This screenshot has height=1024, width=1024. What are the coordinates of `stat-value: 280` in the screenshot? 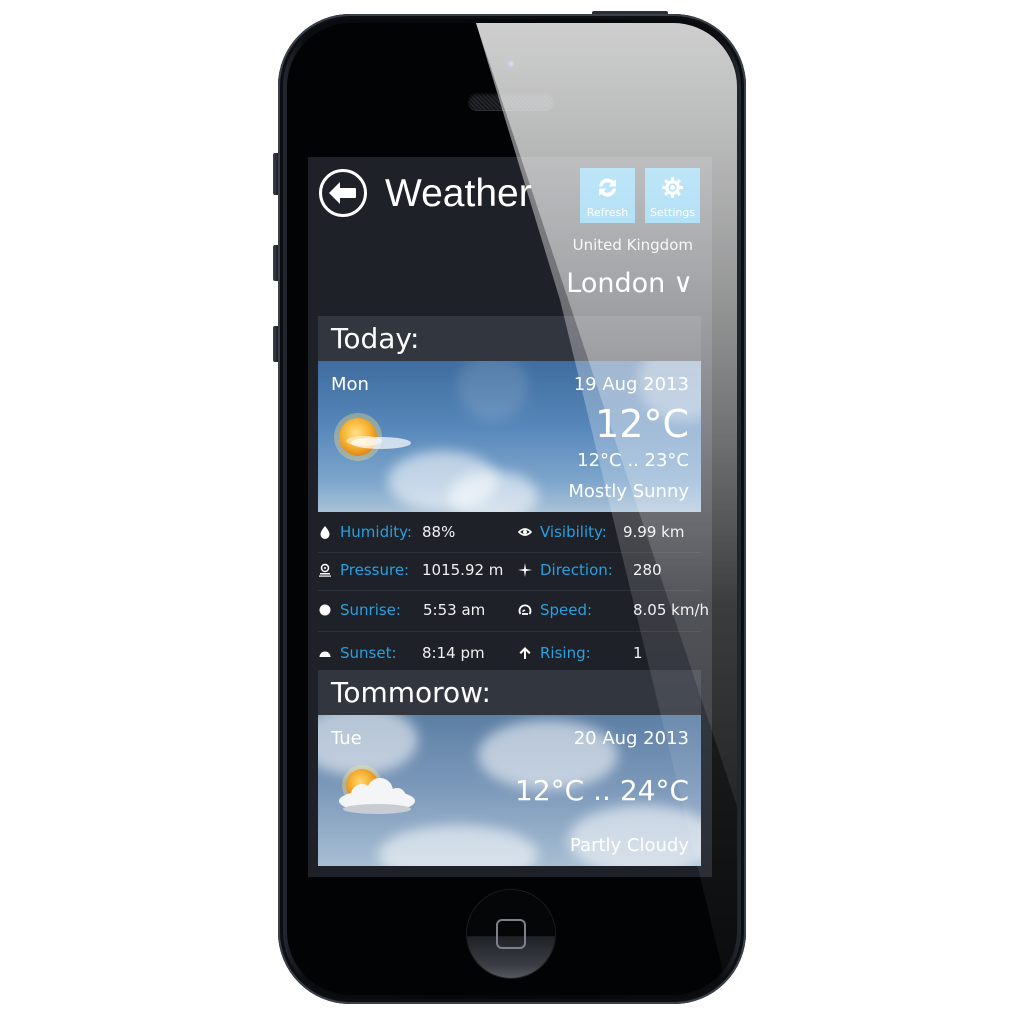 It's located at (647, 570).